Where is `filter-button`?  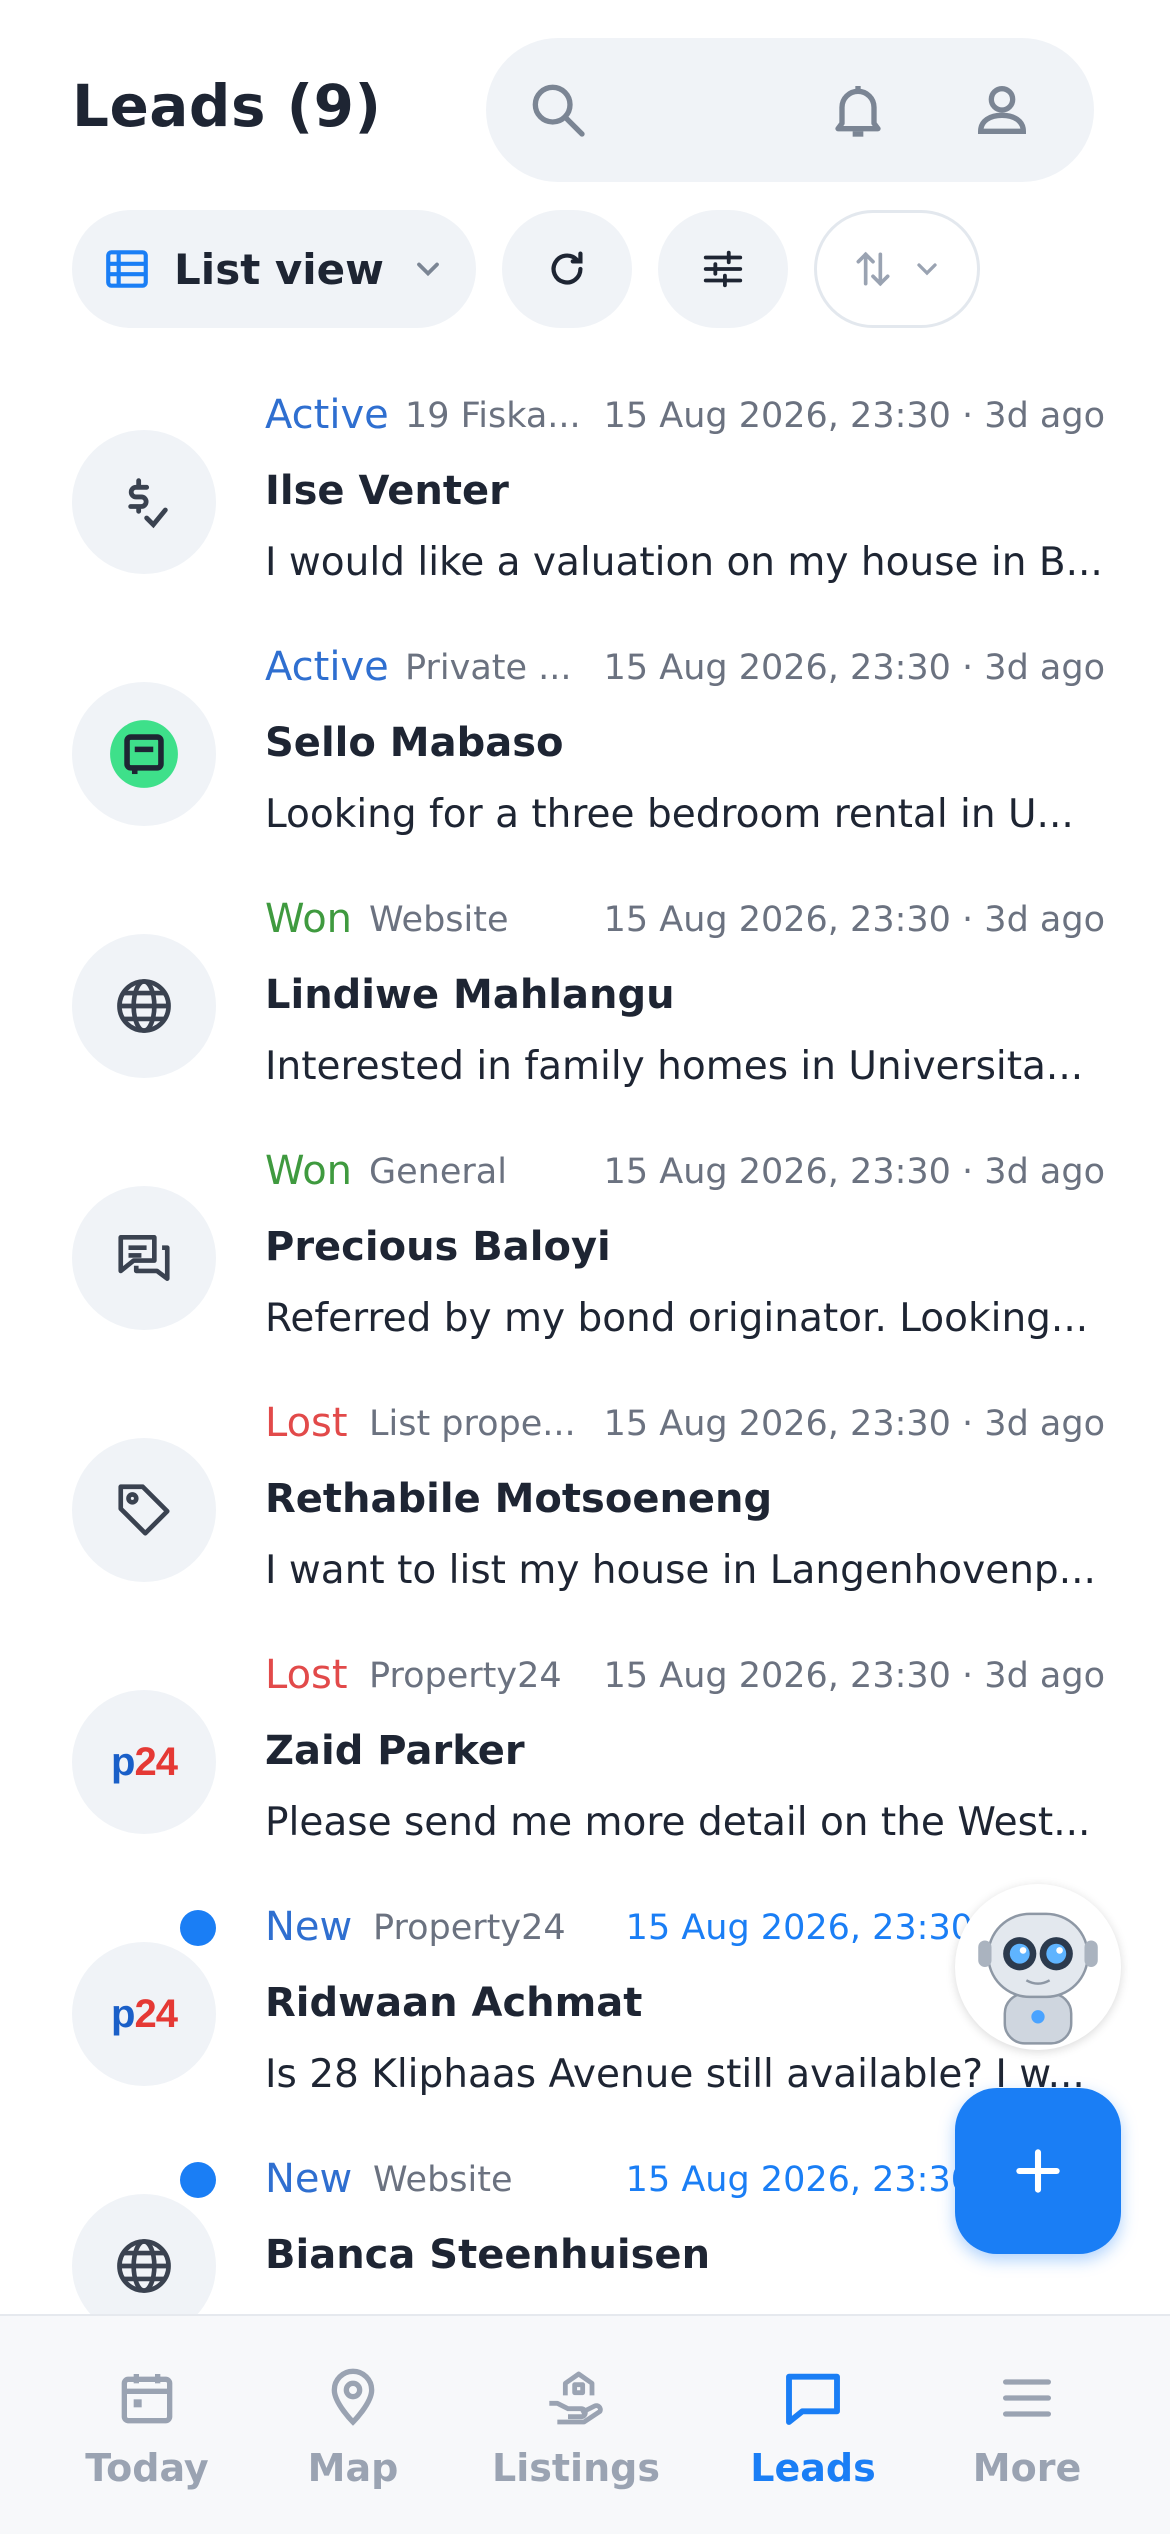 filter-button is located at coordinates (723, 269).